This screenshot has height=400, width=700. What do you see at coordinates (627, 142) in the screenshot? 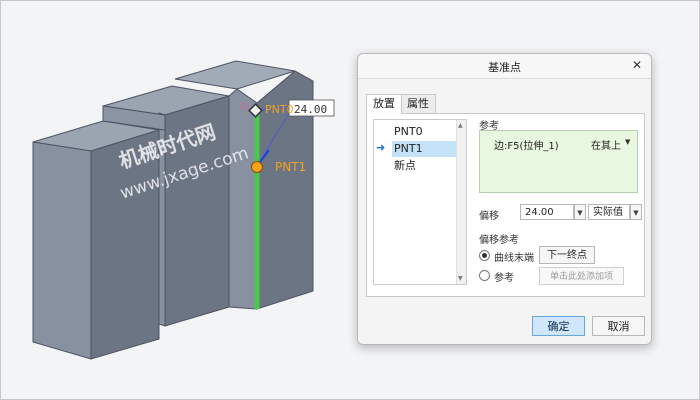
I see `chevron-down-icon: ▼` at bounding box center [627, 142].